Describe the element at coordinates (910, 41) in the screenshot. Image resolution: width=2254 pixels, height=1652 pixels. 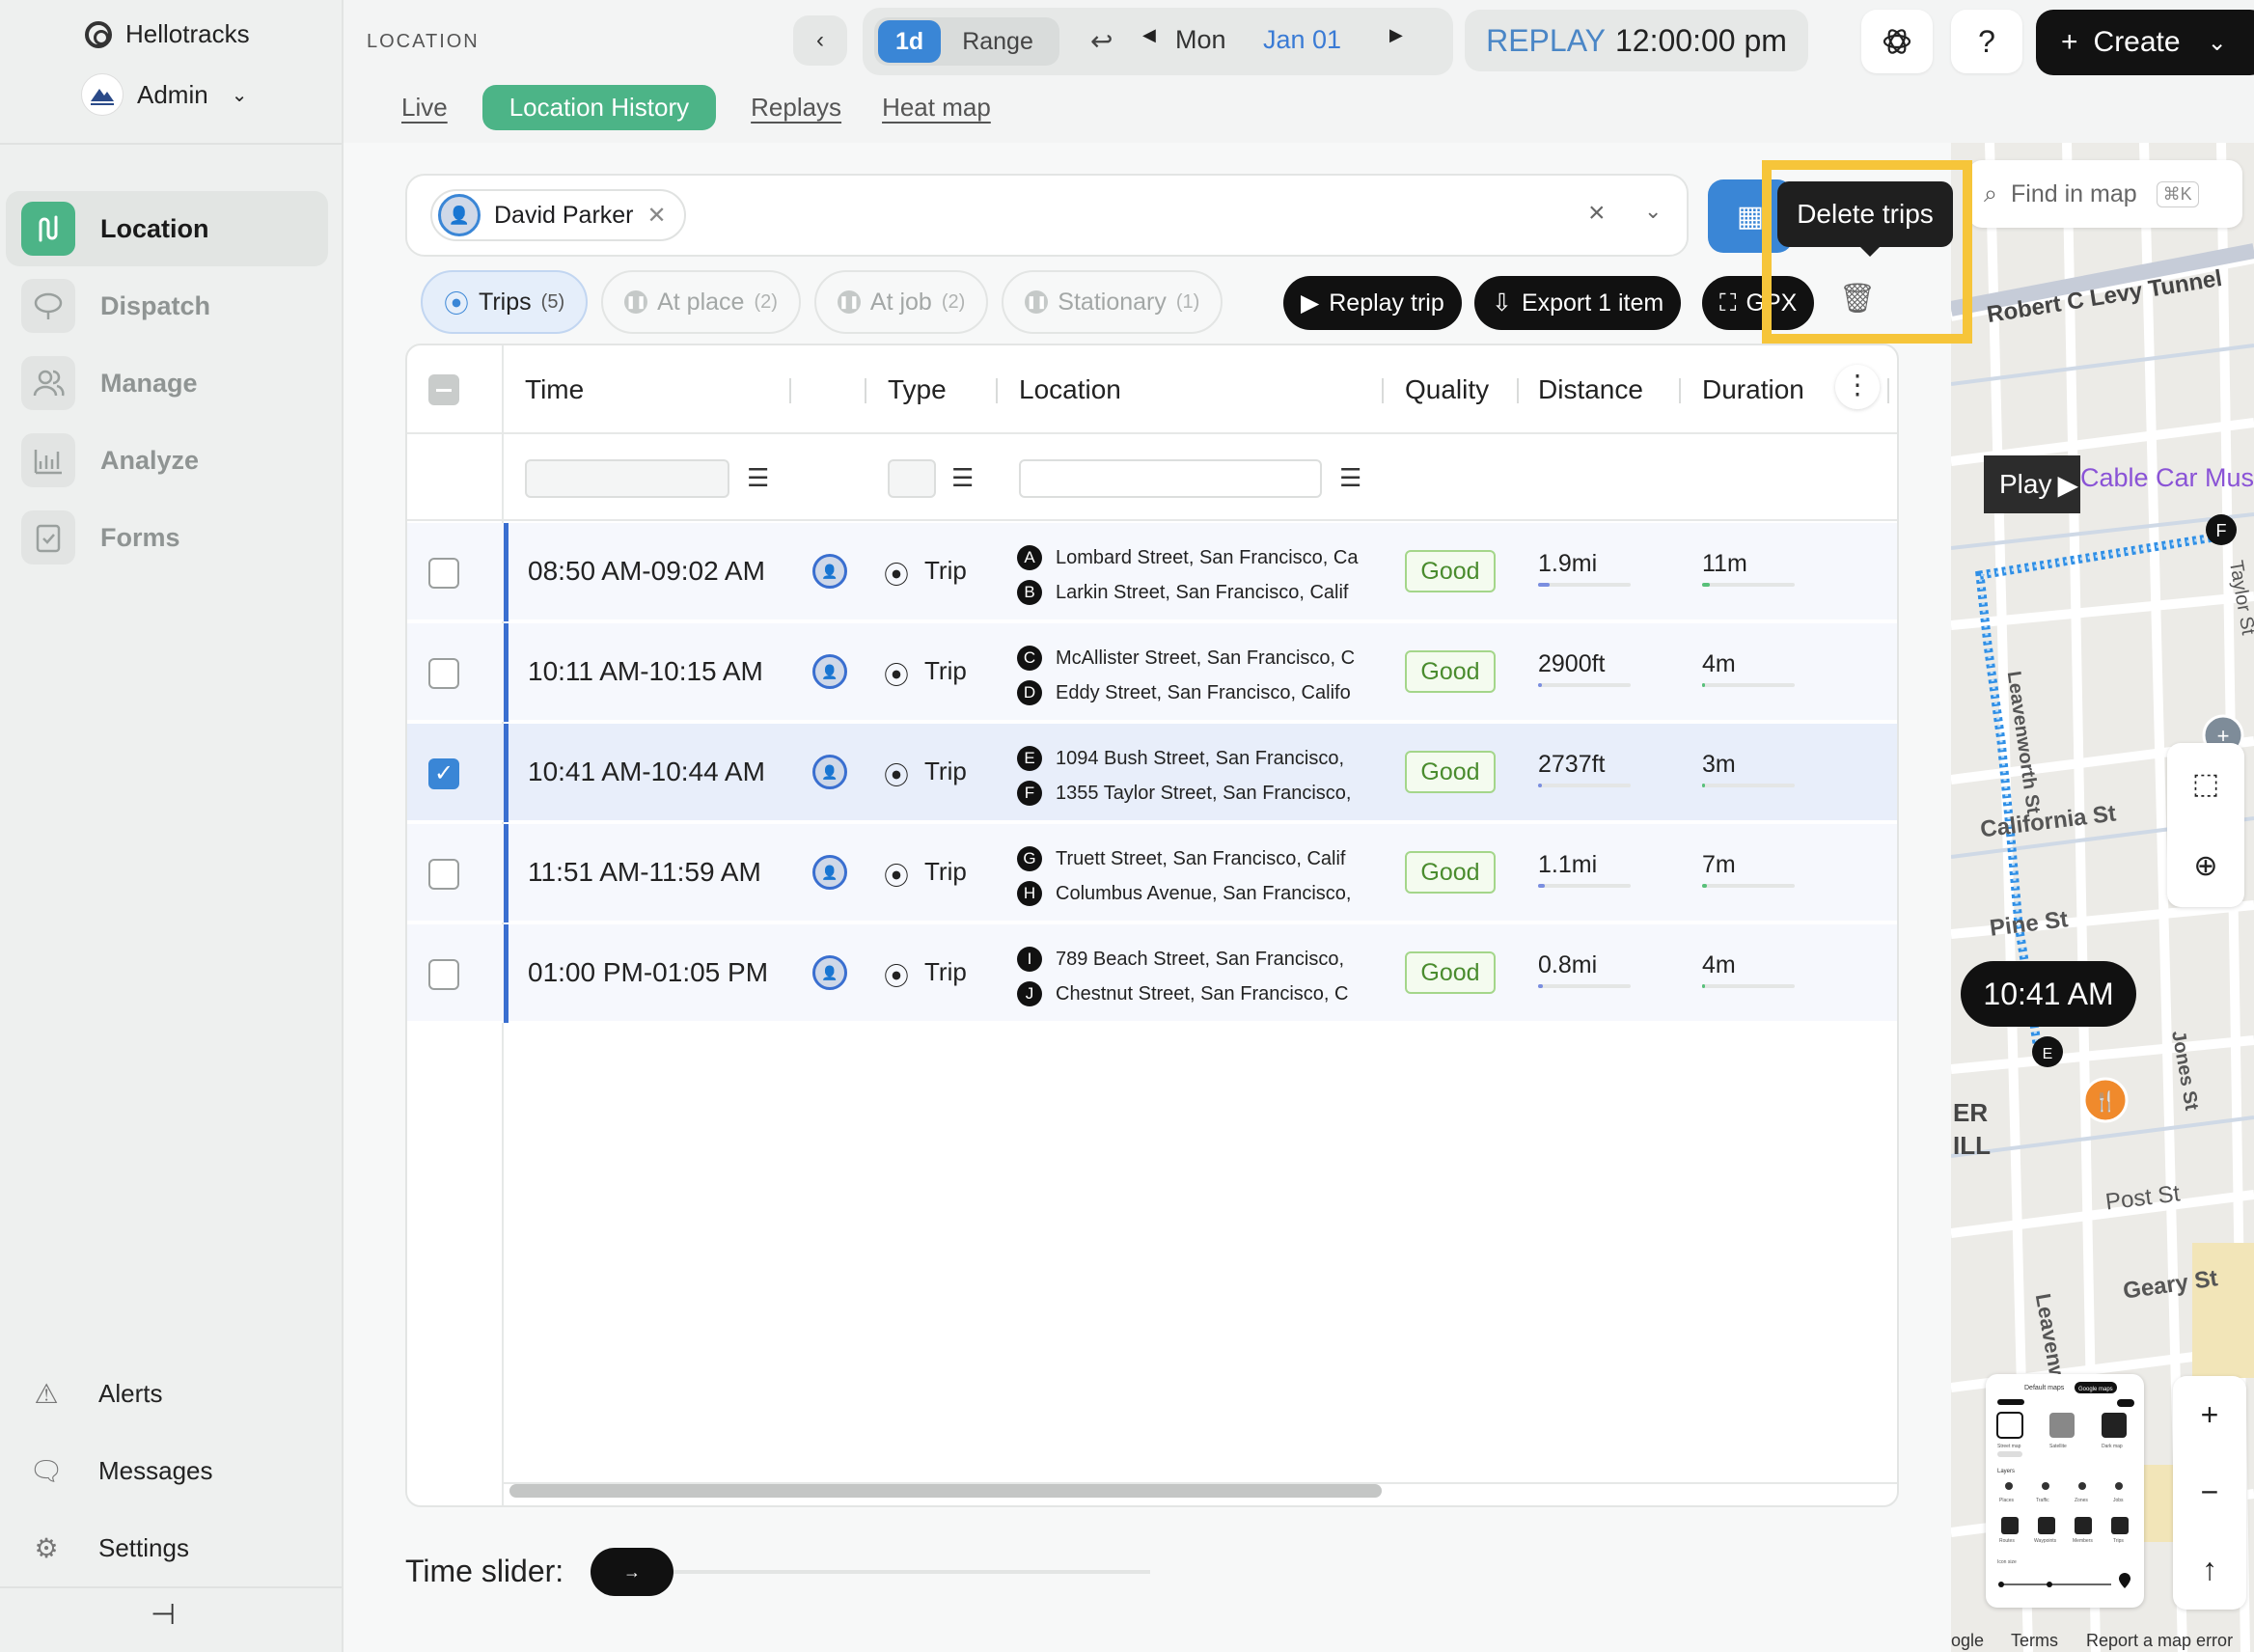
I see `toggle-1d: 1d` at that location.